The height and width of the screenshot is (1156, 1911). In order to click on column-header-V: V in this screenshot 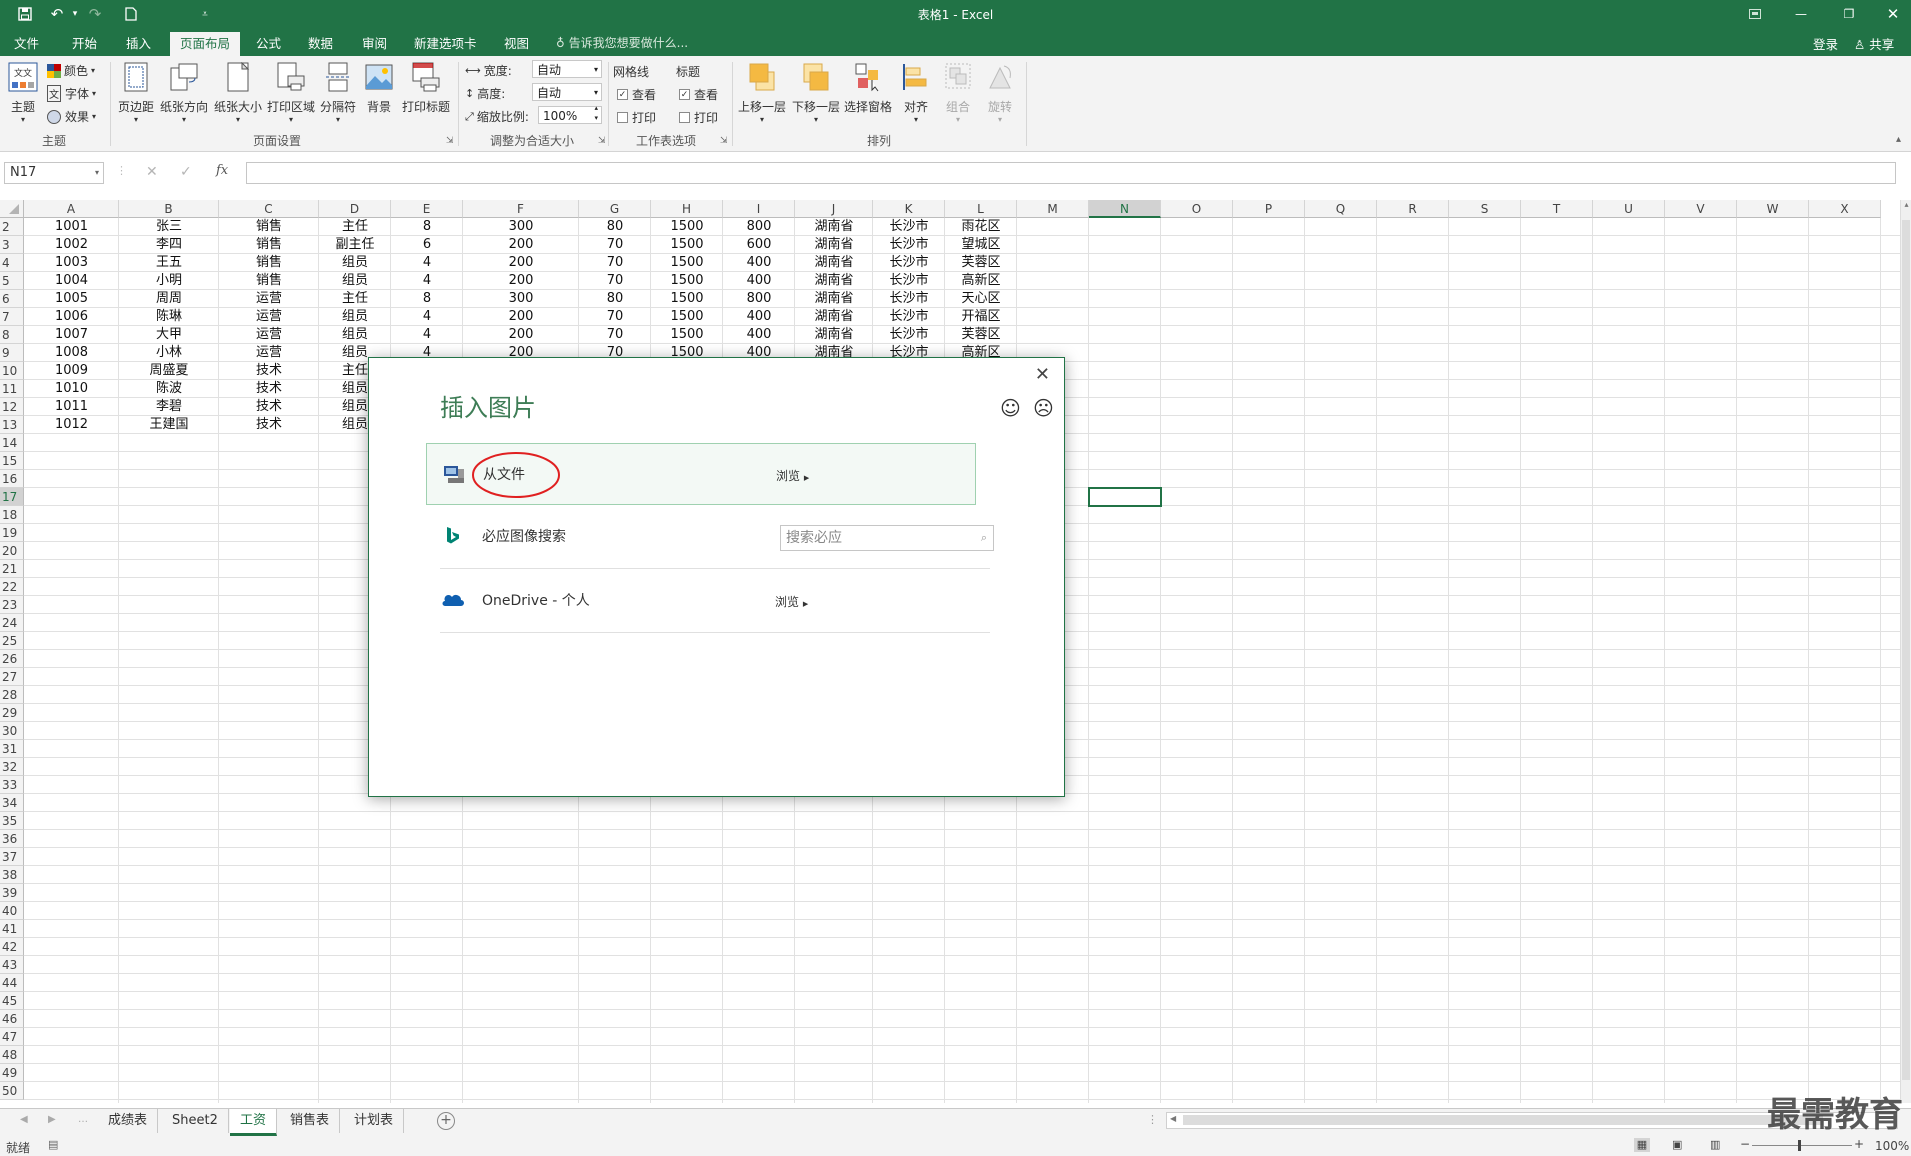, I will do `click(1701, 209)`.